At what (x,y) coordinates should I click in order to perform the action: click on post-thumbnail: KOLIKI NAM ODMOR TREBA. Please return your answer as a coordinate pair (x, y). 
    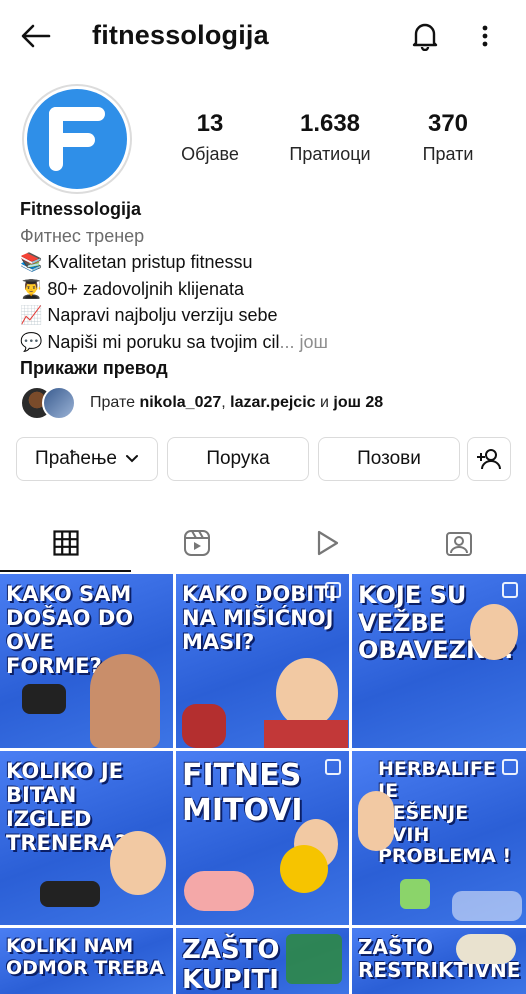
    Looking at the image, I should click on (86, 961).